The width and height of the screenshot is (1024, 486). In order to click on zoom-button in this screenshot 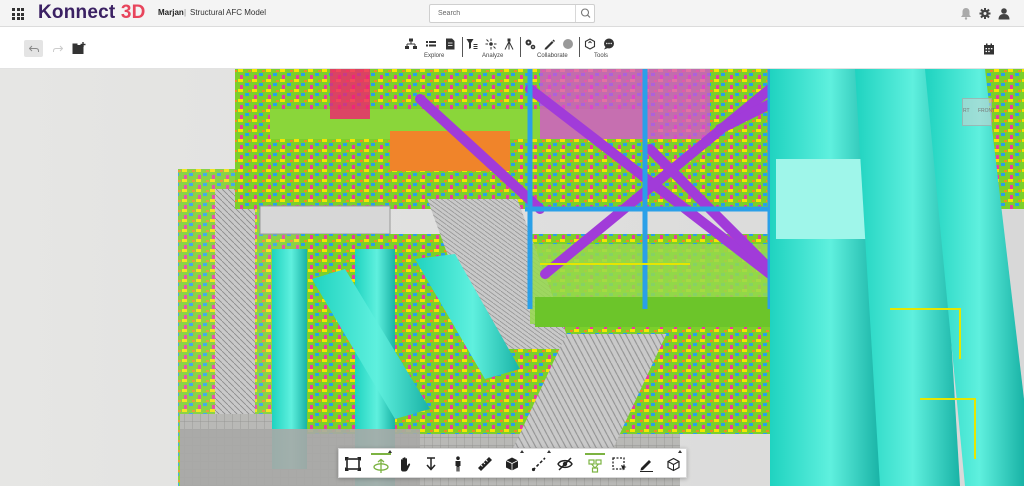, I will do `click(431, 464)`.